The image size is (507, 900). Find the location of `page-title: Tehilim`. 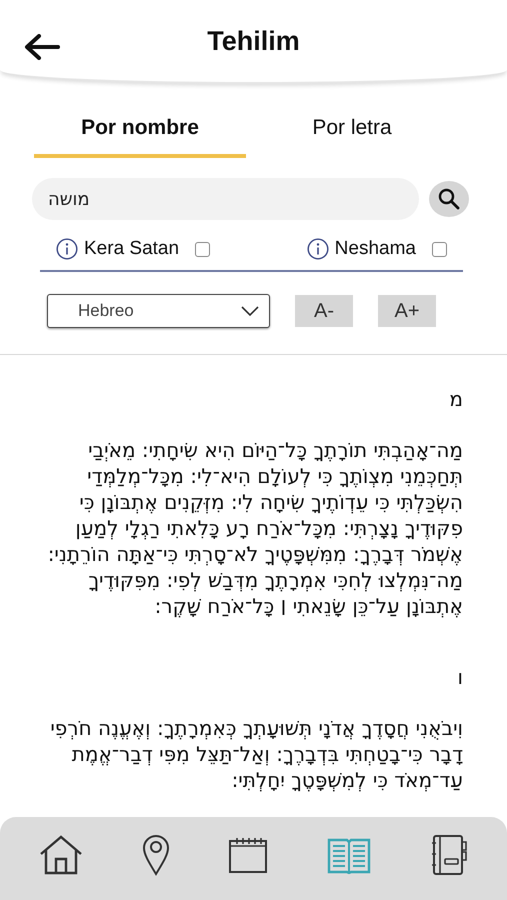

page-title: Tehilim is located at coordinates (253, 41).